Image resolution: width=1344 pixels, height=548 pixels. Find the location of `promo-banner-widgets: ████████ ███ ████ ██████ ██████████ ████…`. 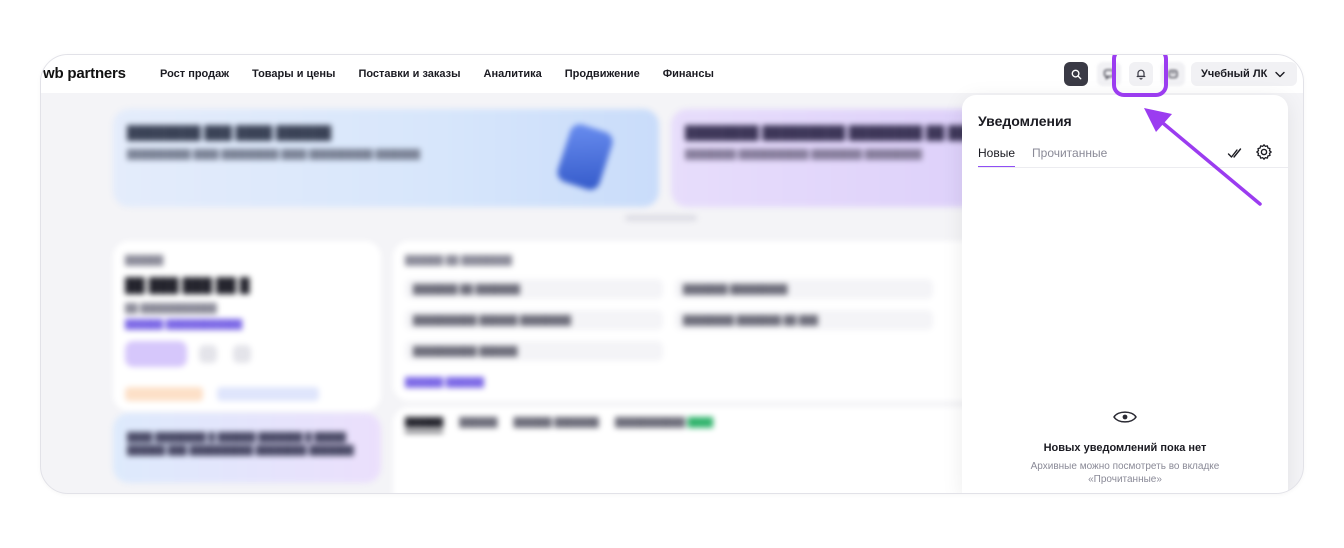

promo-banner-widgets: ████████ ███ ████ ██████ ██████████ ████… is located at coordinates (386, 158).